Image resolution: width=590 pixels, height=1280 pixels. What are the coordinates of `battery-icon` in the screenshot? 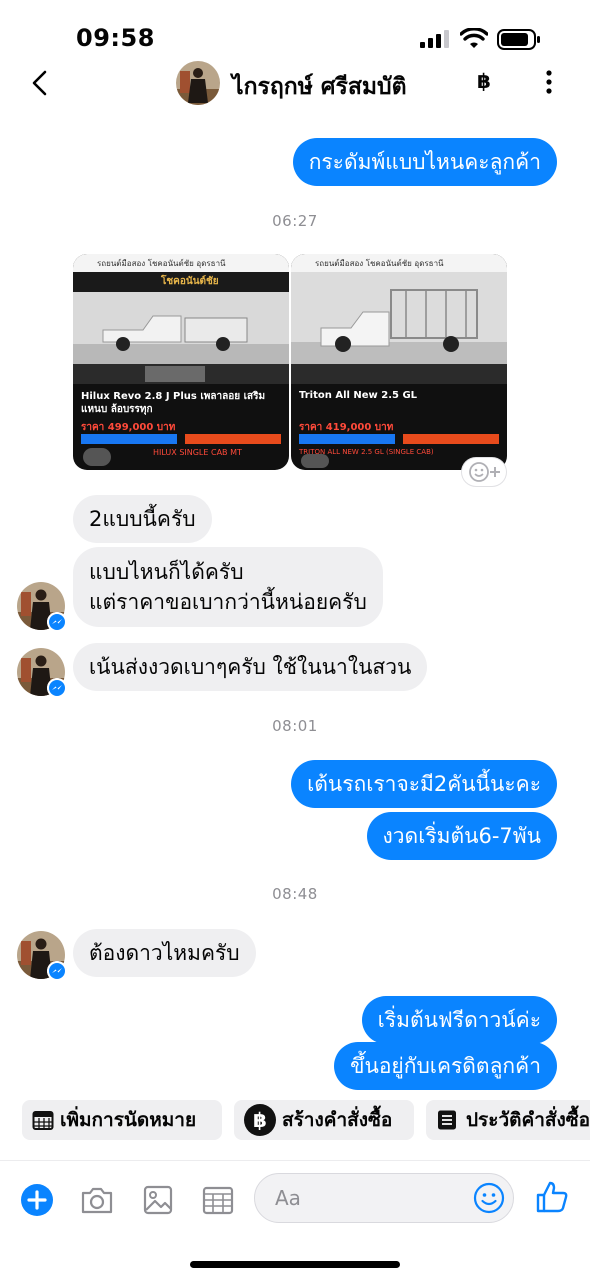 It's located at (518, 39).